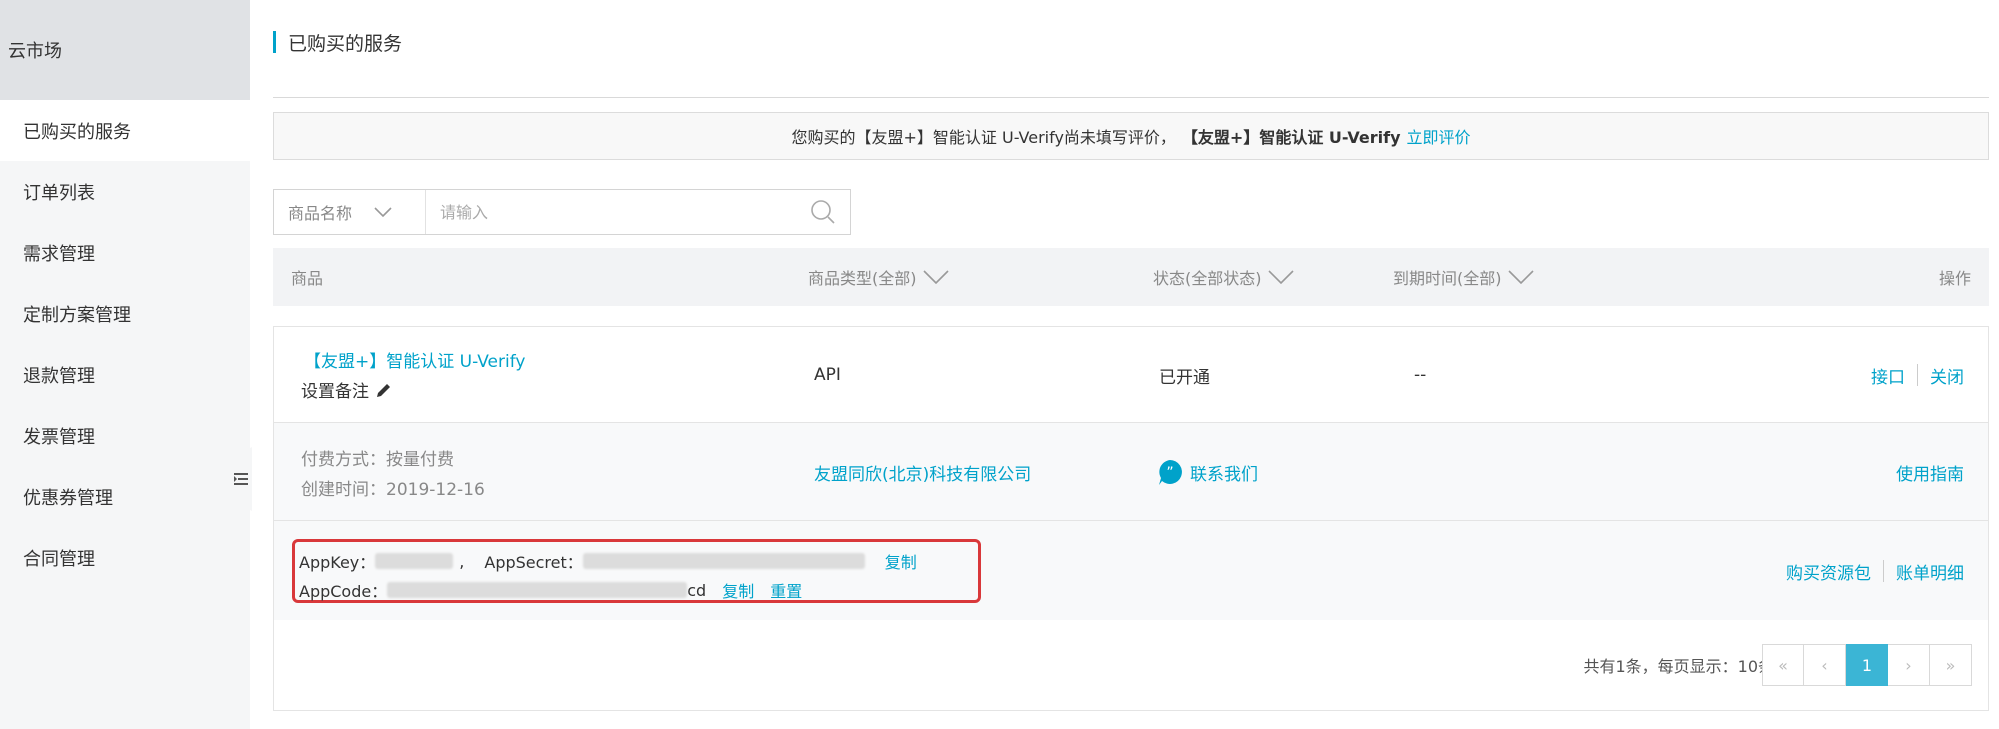 The height and width of the screenshot is (729, 1999). I want to click on remark-label: 设置备注, so click(335, 392).